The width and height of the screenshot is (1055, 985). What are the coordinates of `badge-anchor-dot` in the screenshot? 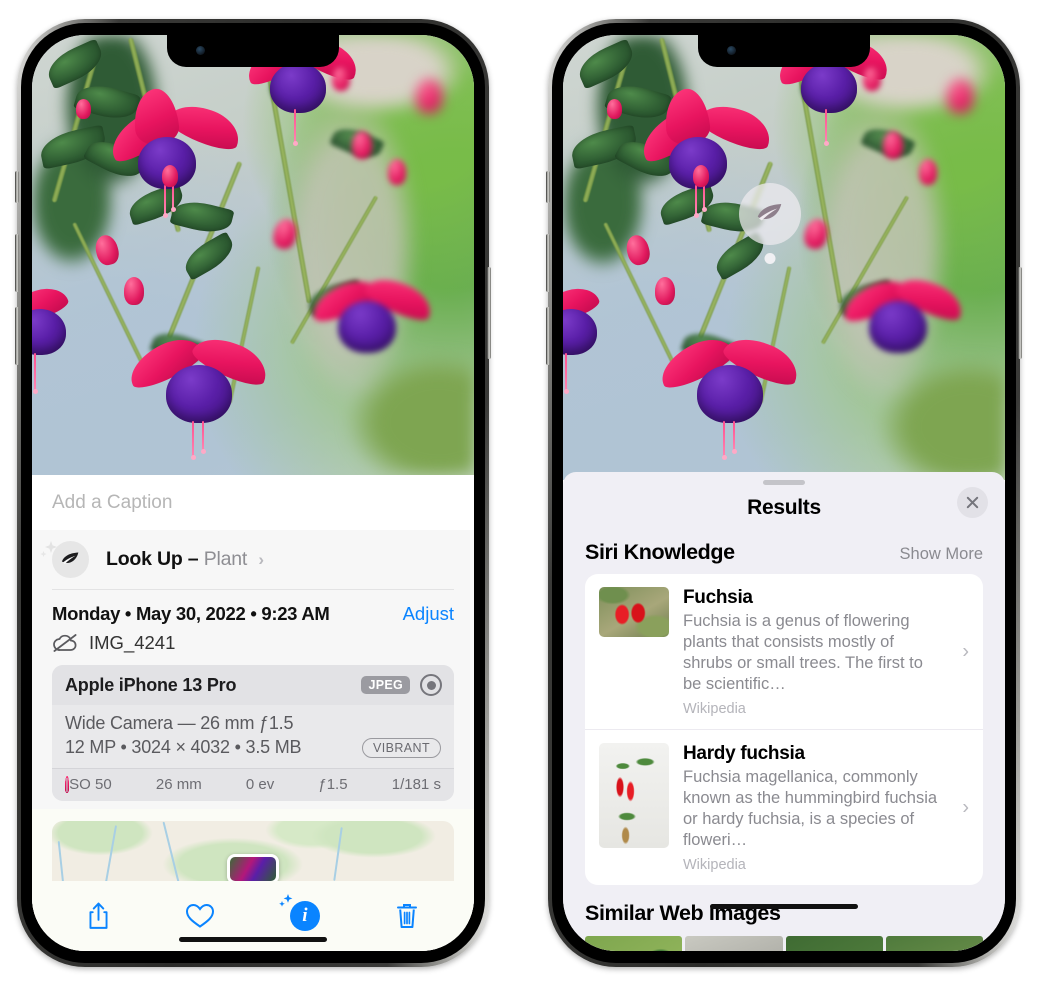 It's located at (770, 258).